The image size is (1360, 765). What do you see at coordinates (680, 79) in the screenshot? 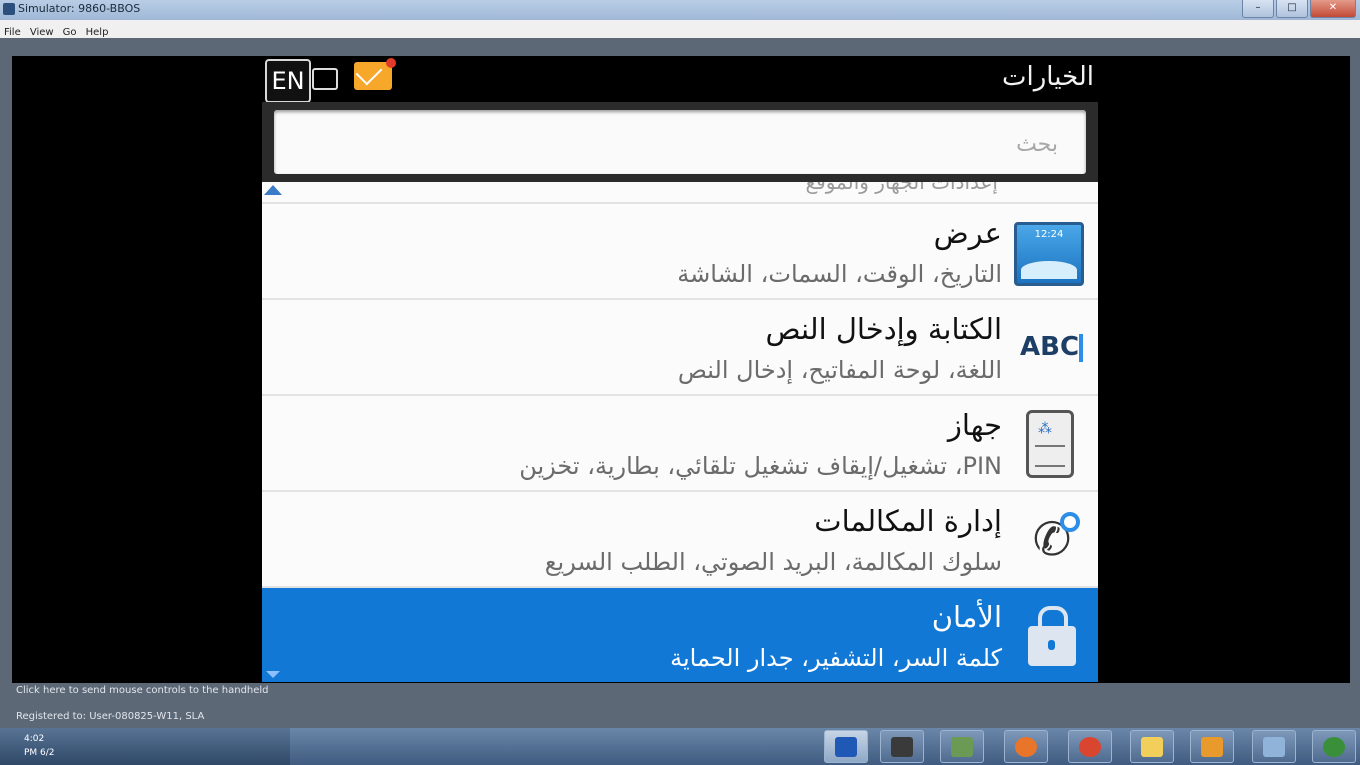
I see `phone-header: EN الخيارات` at bounding box center [680, 79].